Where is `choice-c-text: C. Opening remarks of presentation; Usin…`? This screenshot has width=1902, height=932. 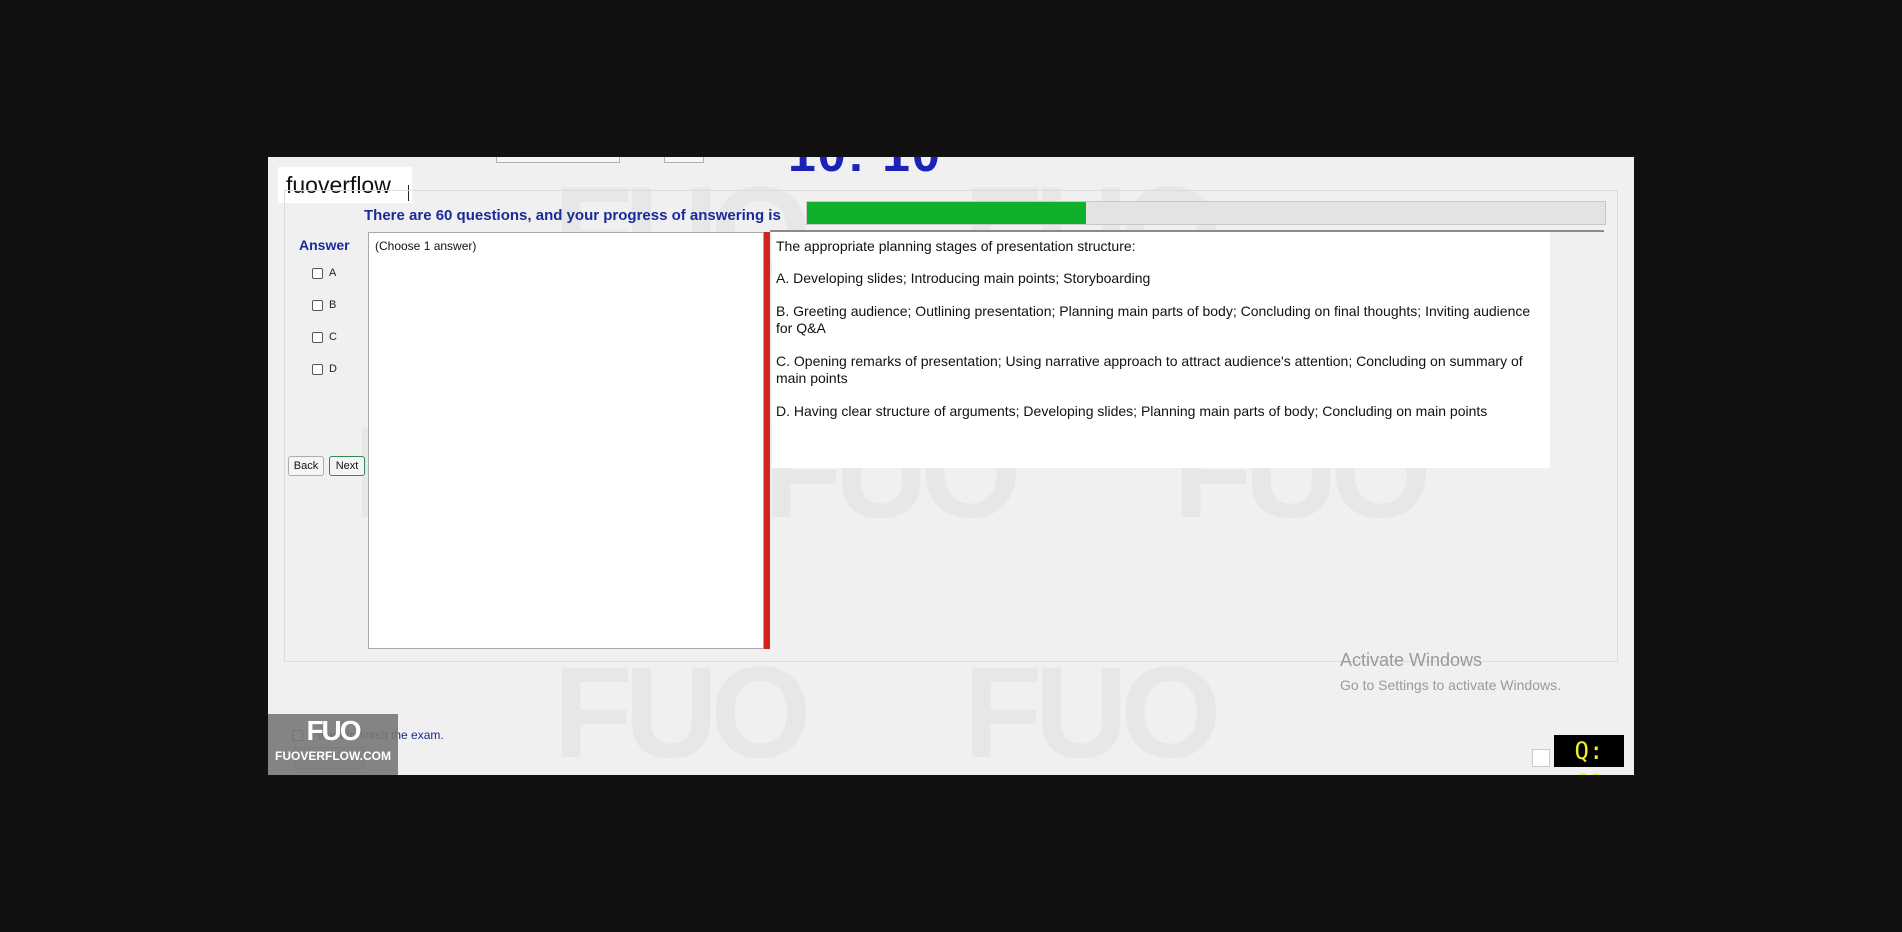 choice-c-text: C. Opening remarks of presentation; Usin… is located at coordinates (1149, 369).